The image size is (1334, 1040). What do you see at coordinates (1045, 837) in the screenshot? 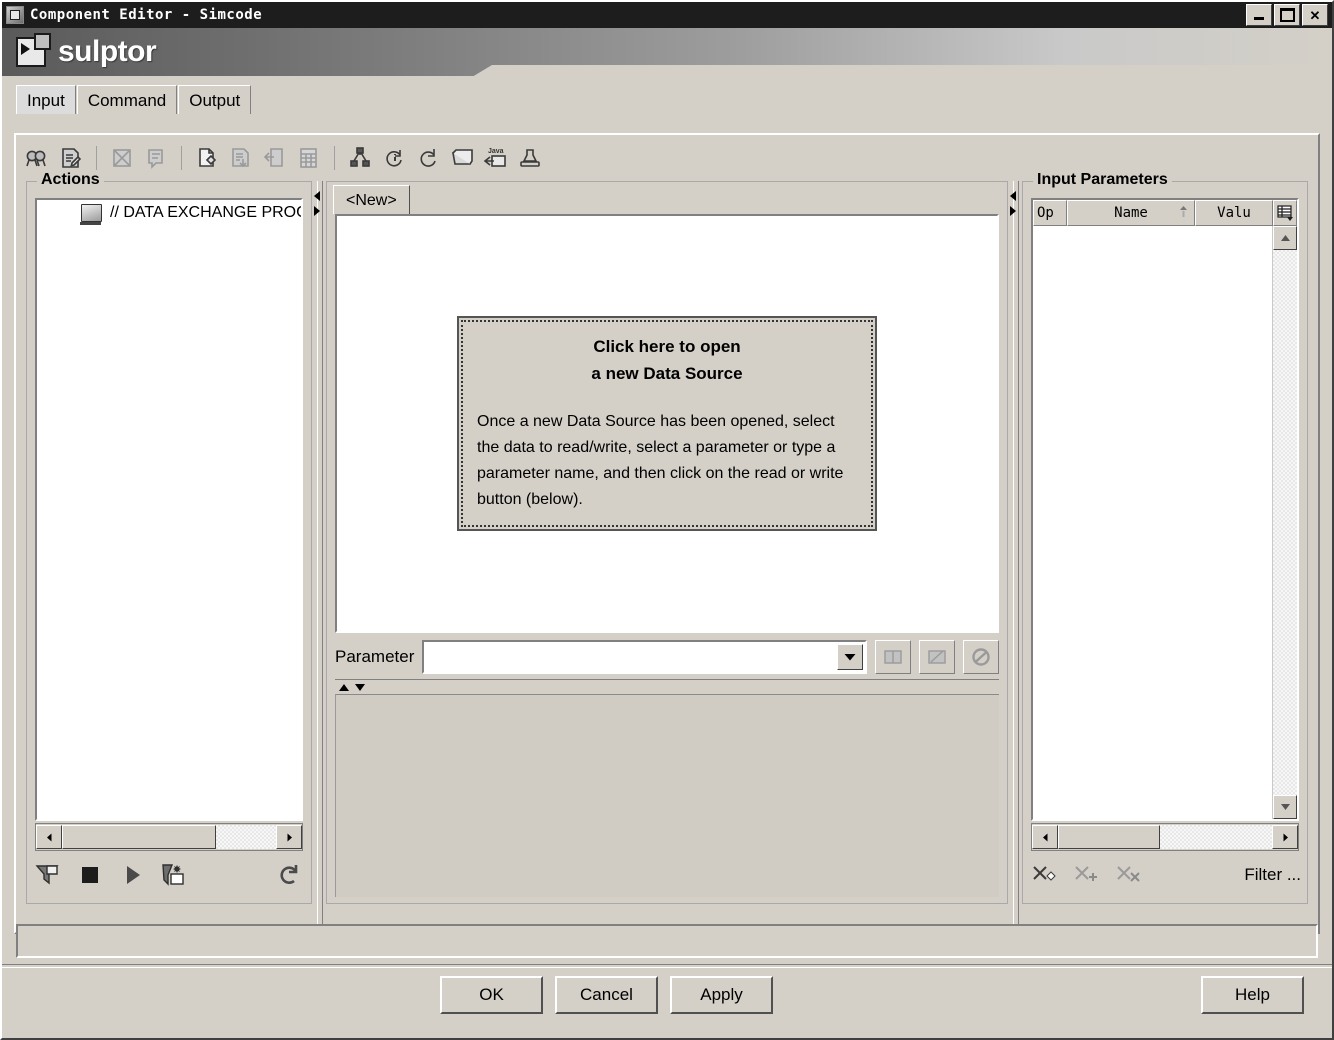
I see `params-hscroll-left` at bounding box center [1045, 837].